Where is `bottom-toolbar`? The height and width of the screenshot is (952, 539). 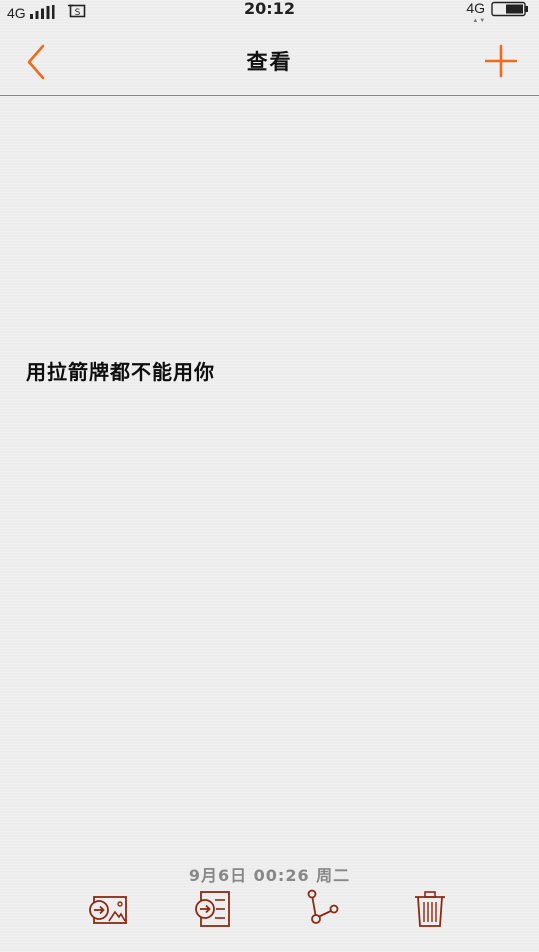
bottom-toolbar is located at coordinates (269, 911).